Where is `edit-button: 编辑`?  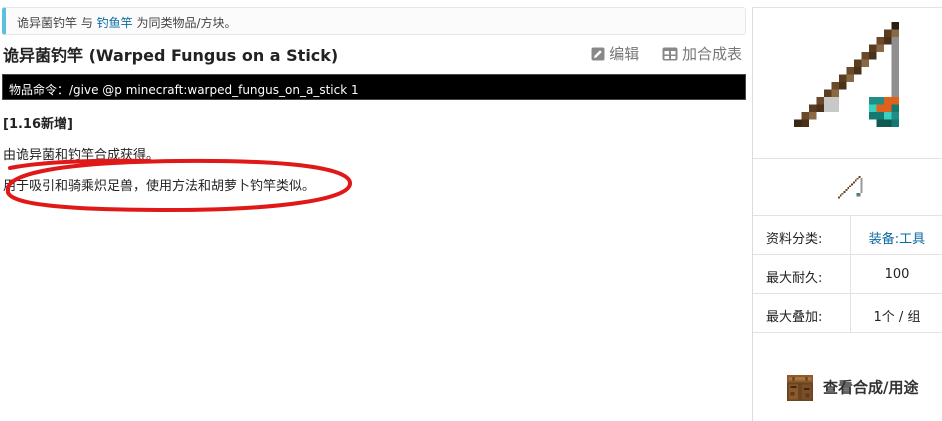 edit-button: 编辑 is located at coordinates (615, 53).